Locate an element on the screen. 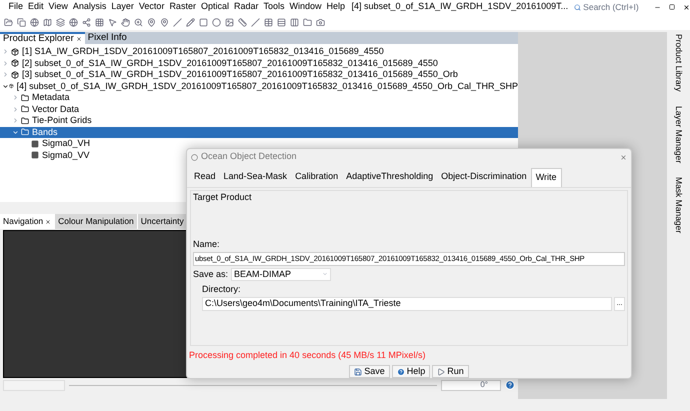 This screenshot has height=411, width=690. section-title: Target Product is located at coordinates (223, 197).